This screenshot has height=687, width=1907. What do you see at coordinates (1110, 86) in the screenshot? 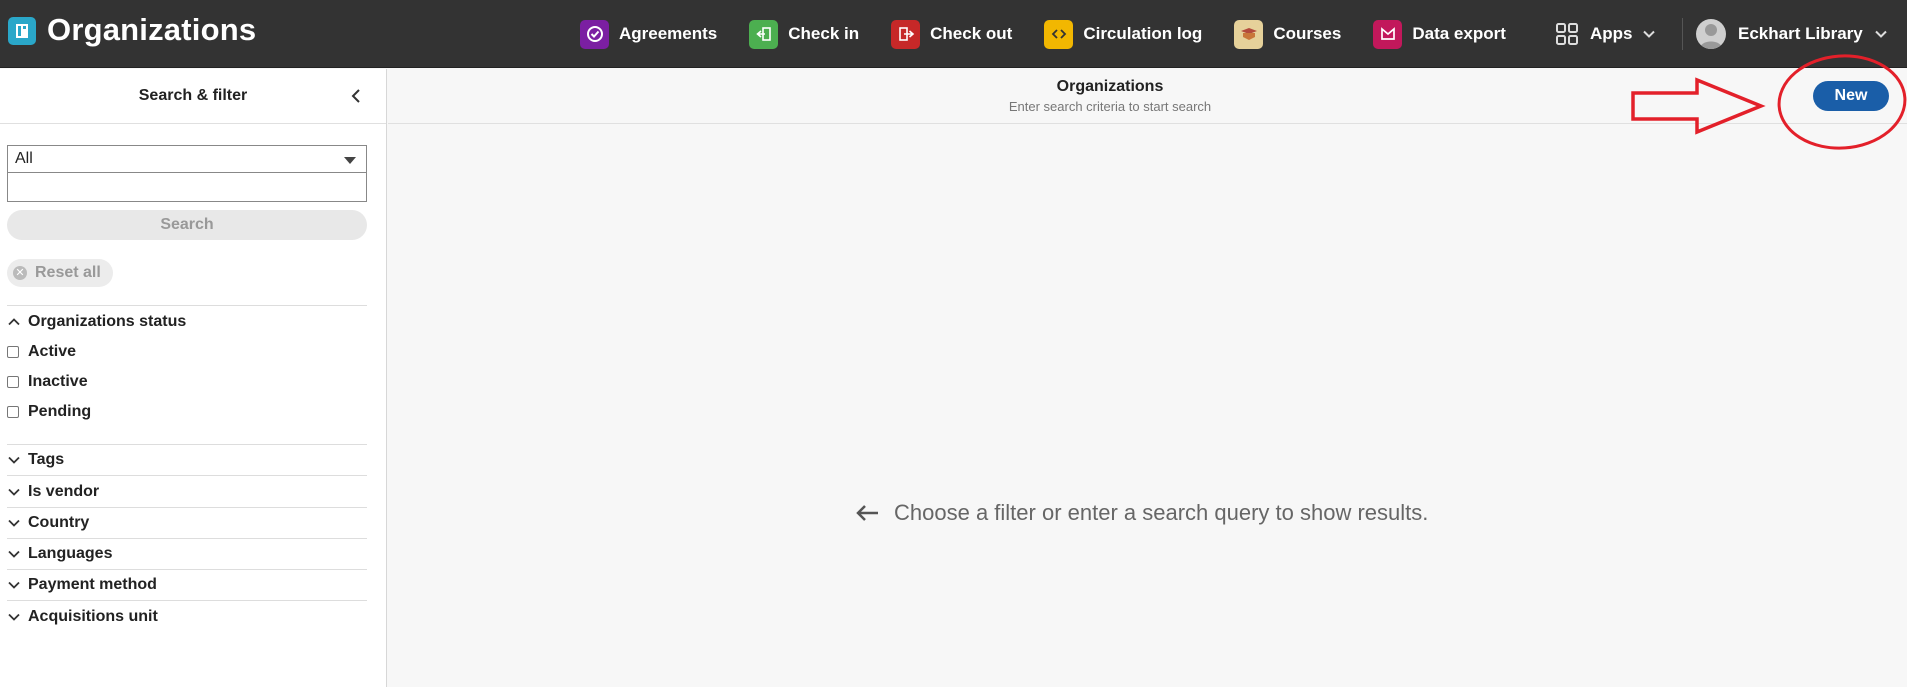
I see `results-pane-title: Organizations` at bounding box center [1110, 86].